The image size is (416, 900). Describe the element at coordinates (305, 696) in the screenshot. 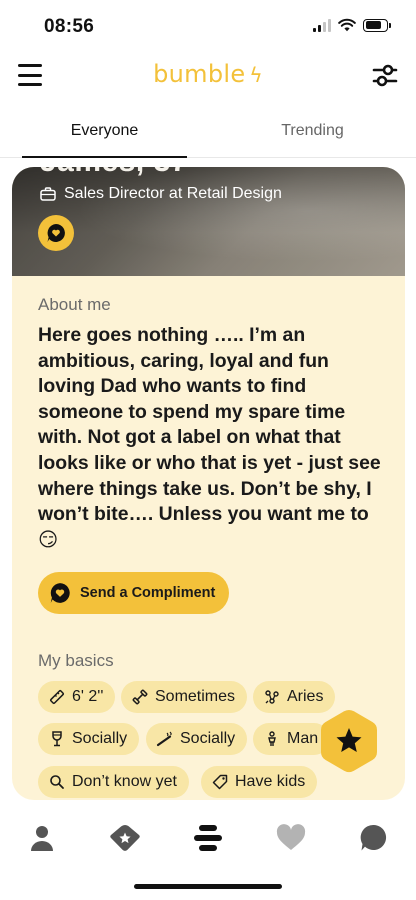

I see `basic-chip-label: Aries` at that location.